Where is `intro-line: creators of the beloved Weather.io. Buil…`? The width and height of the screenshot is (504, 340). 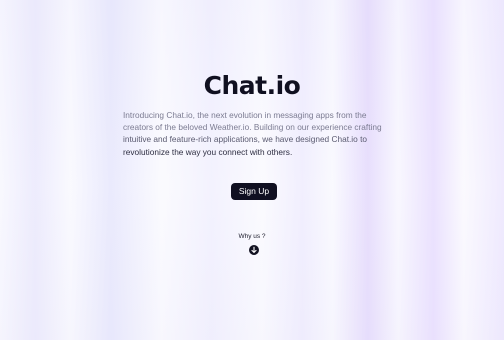 intro-line: creators of the beloved Weather.io. Buil… is located at coordinates (252, 127).